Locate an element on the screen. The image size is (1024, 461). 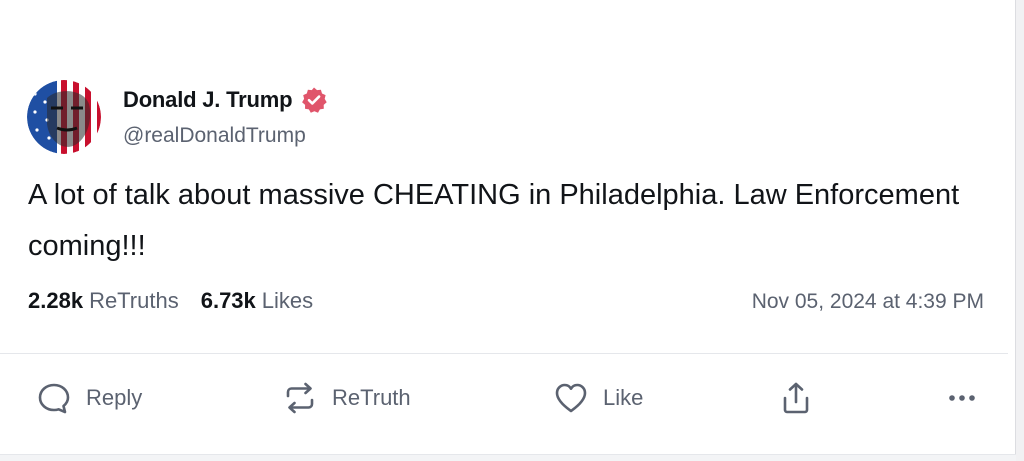
reply-label: Reply is located at coordinates (114, 397).